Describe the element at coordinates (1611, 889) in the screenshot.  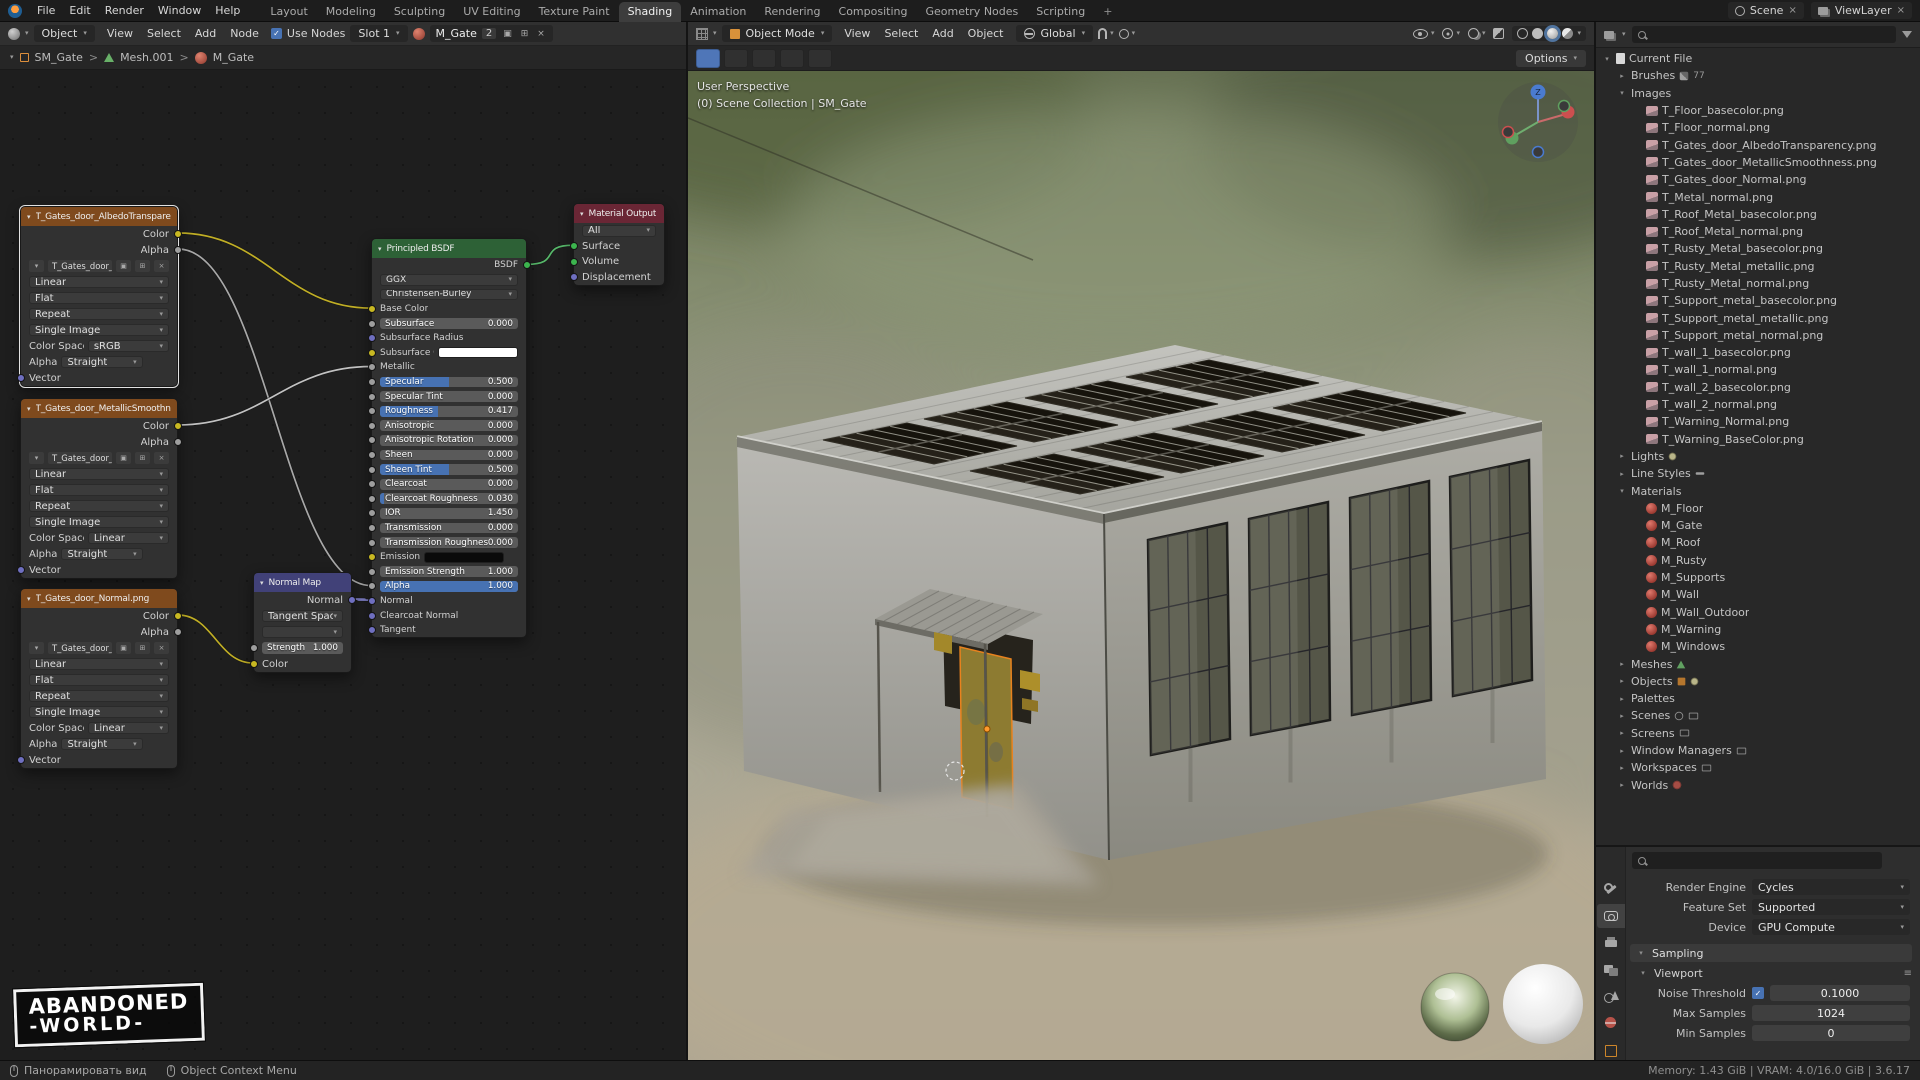
I see `properties-tab-tool` at that location.